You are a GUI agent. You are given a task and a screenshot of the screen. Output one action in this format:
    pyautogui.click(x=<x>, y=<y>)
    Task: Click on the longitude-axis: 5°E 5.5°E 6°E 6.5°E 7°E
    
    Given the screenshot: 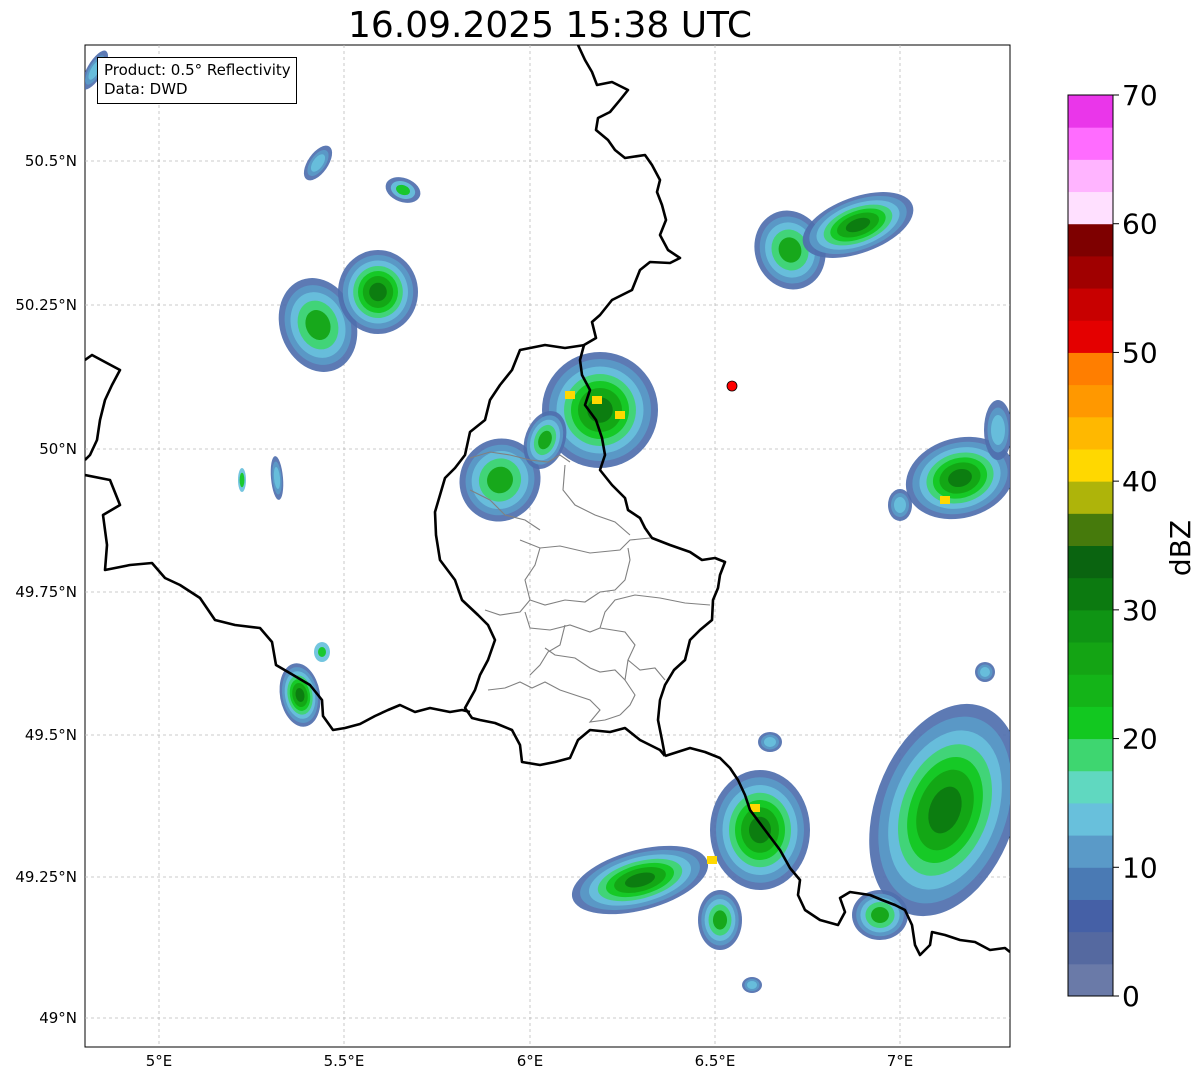 What is the action you would take?
    pyautogui.click(x=530, y=1061)
    